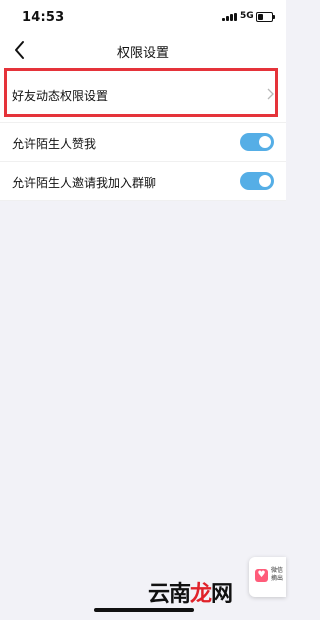 The image size is (320, 620). I want to click on widget-line-1: 微信, so click(277, 570).